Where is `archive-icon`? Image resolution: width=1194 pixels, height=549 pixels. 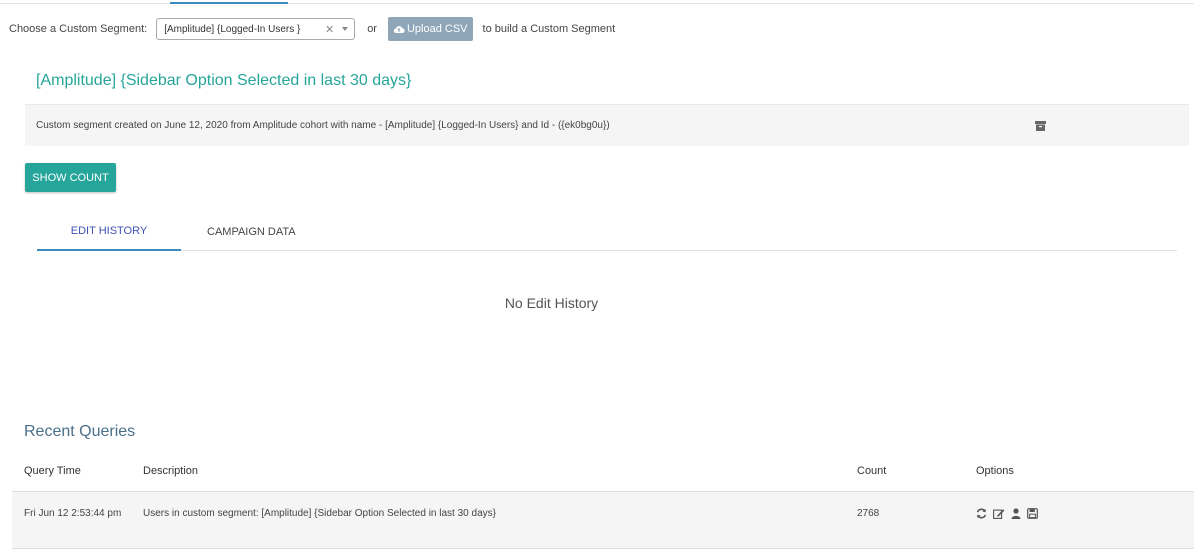
archive-icon is located at coordinates (1040, 127).